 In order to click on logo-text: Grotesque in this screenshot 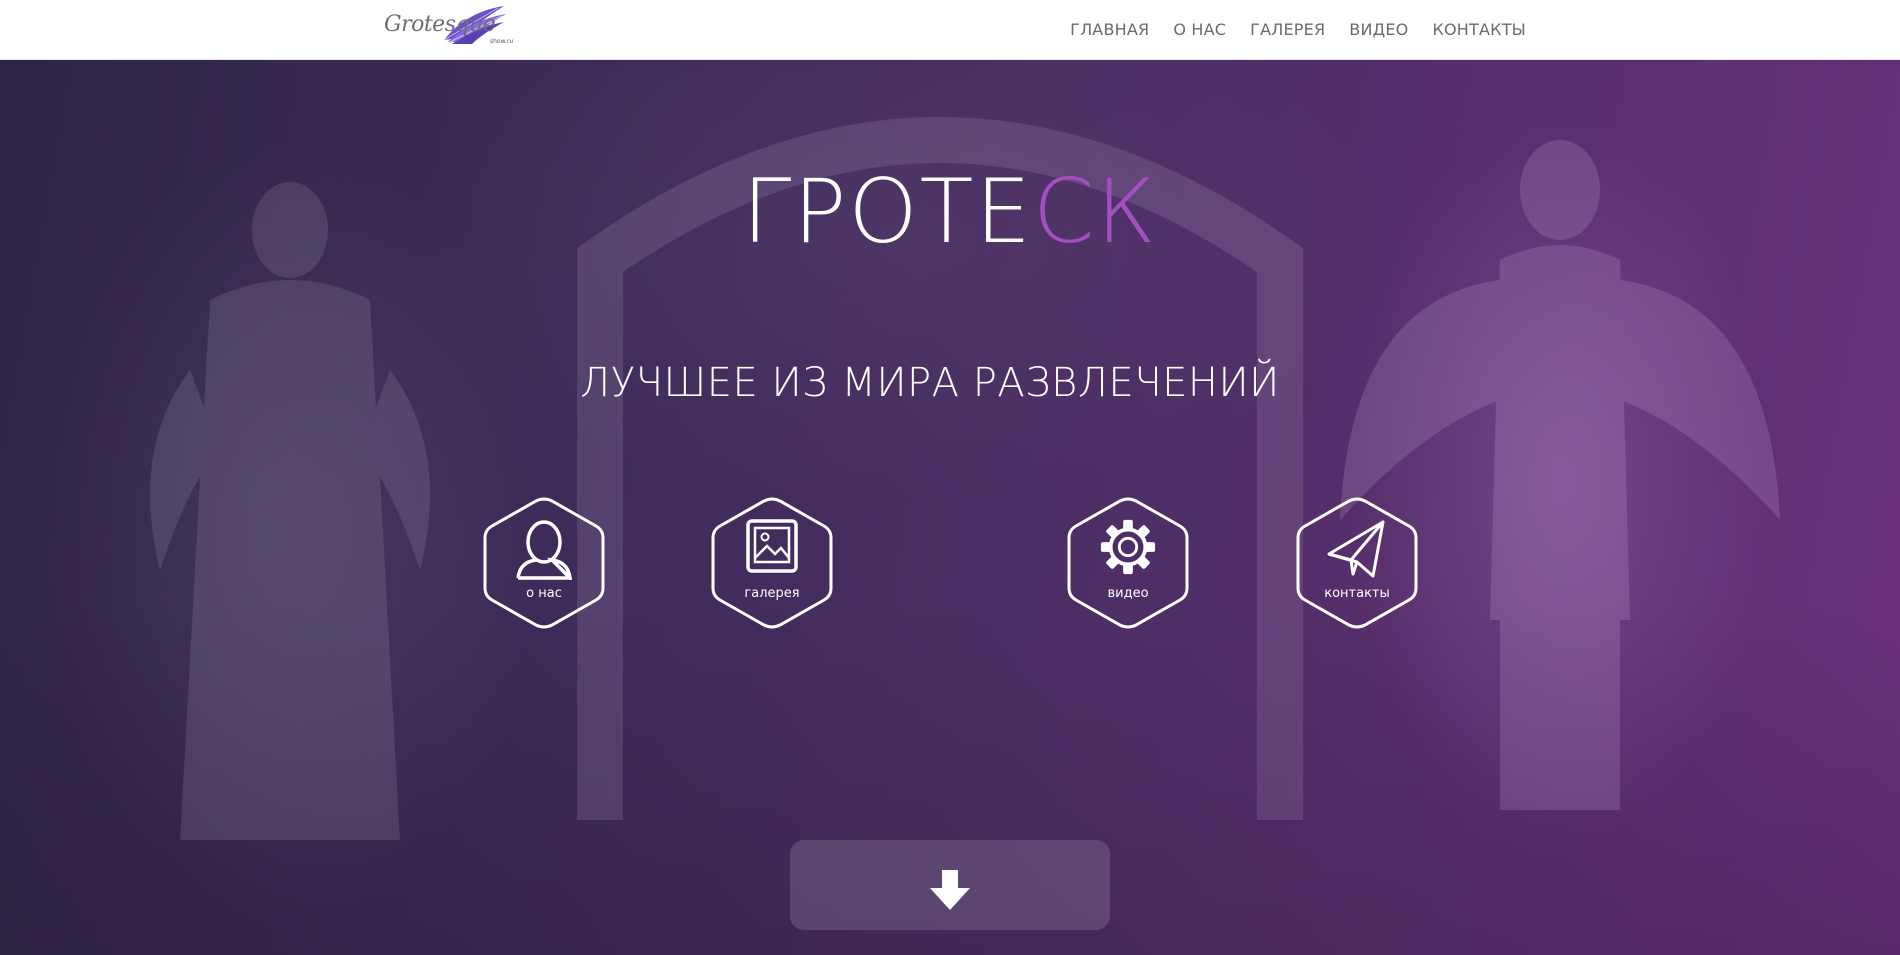, I will do `click(440, 24)`.